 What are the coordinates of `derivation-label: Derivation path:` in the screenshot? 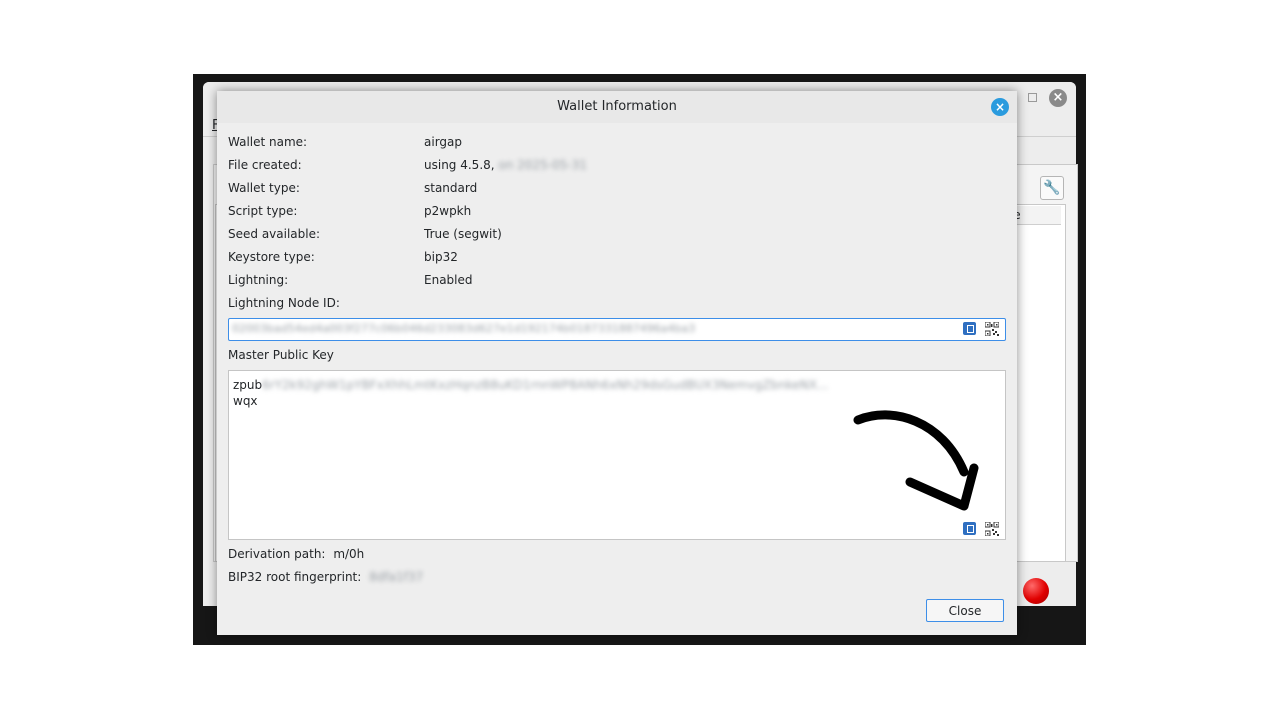 It's located at (277, 554).